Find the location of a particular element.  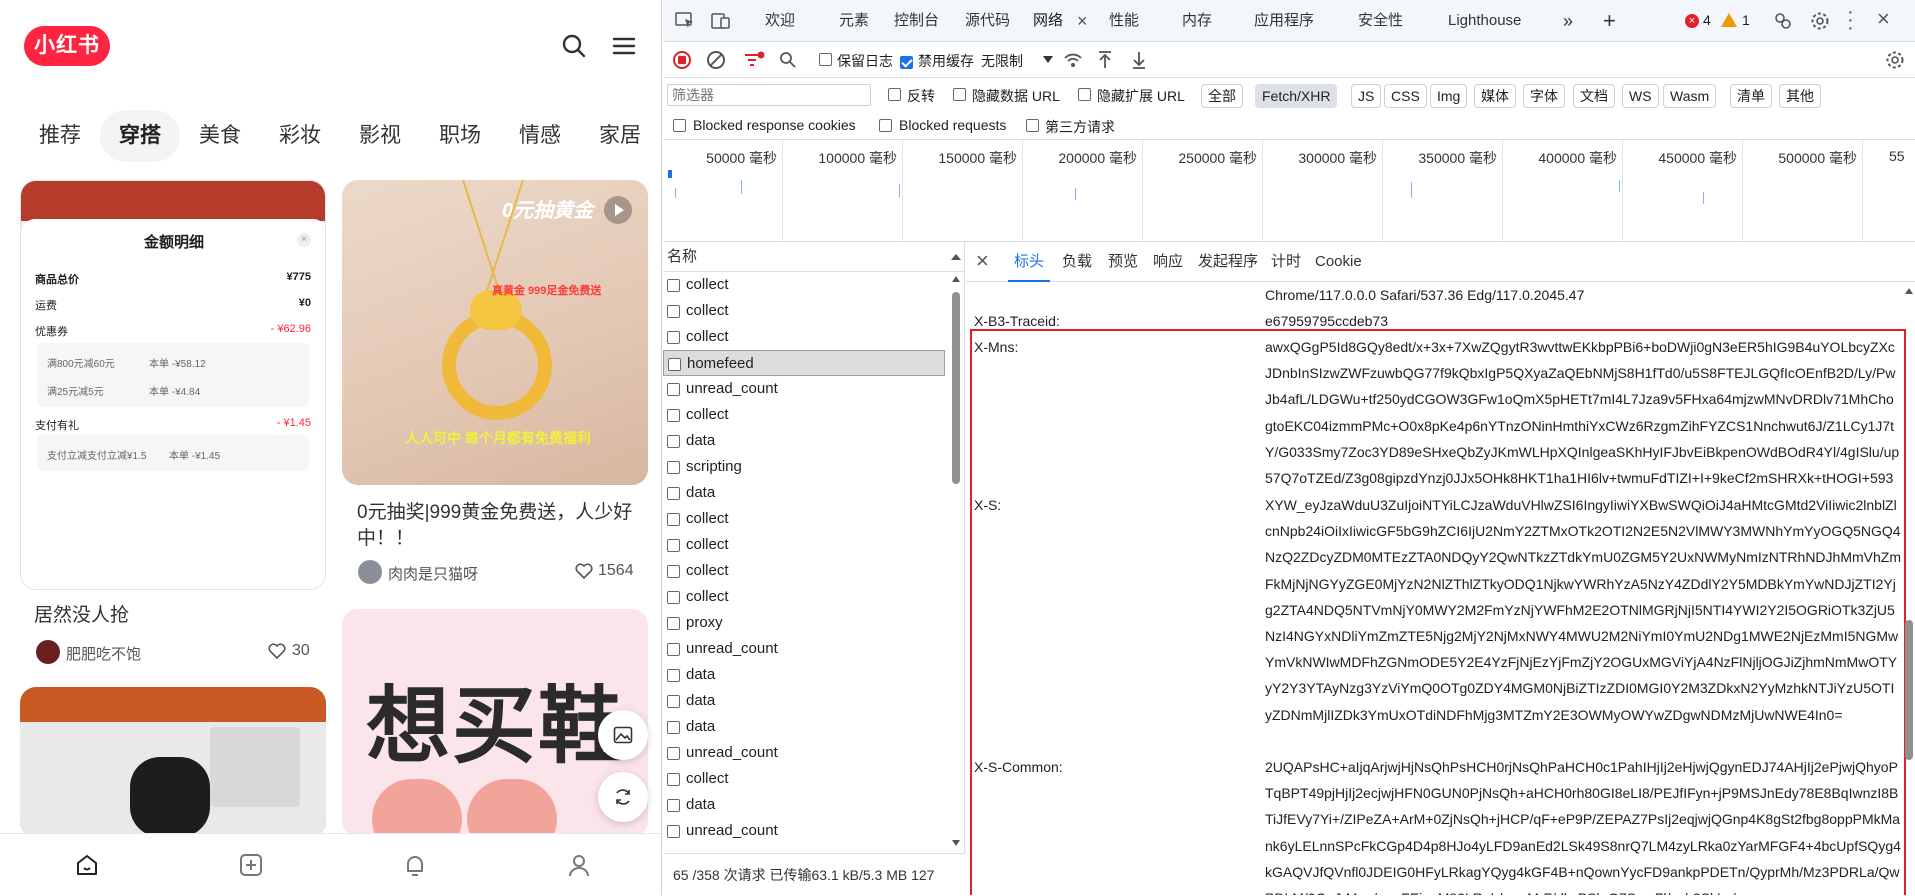

disable-cache-checkbox is located at coordinates (906, 62).